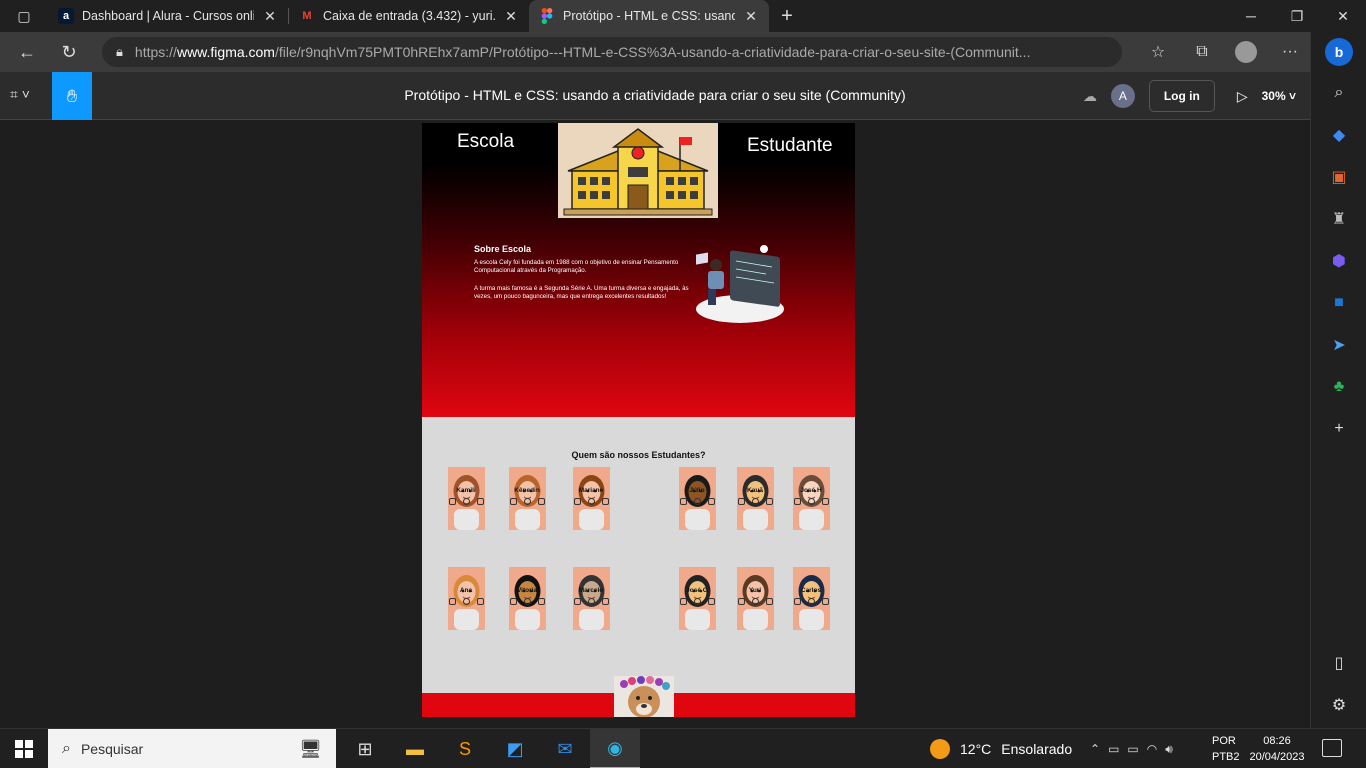 The height and width of the screenshot is (768, 1366). Describe the element at coordinates (1297, 16) in the screenshot. I see `maximize-icon: ❐` at that location.